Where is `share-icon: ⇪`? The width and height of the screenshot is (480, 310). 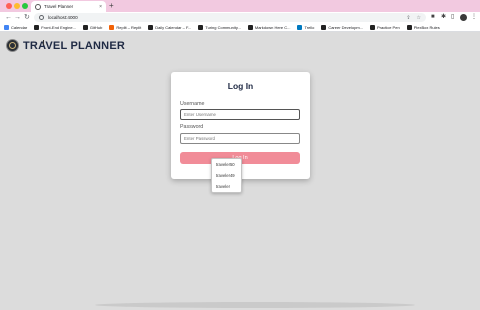 share-icon: ⇪ is located at coordinates (408, 18).